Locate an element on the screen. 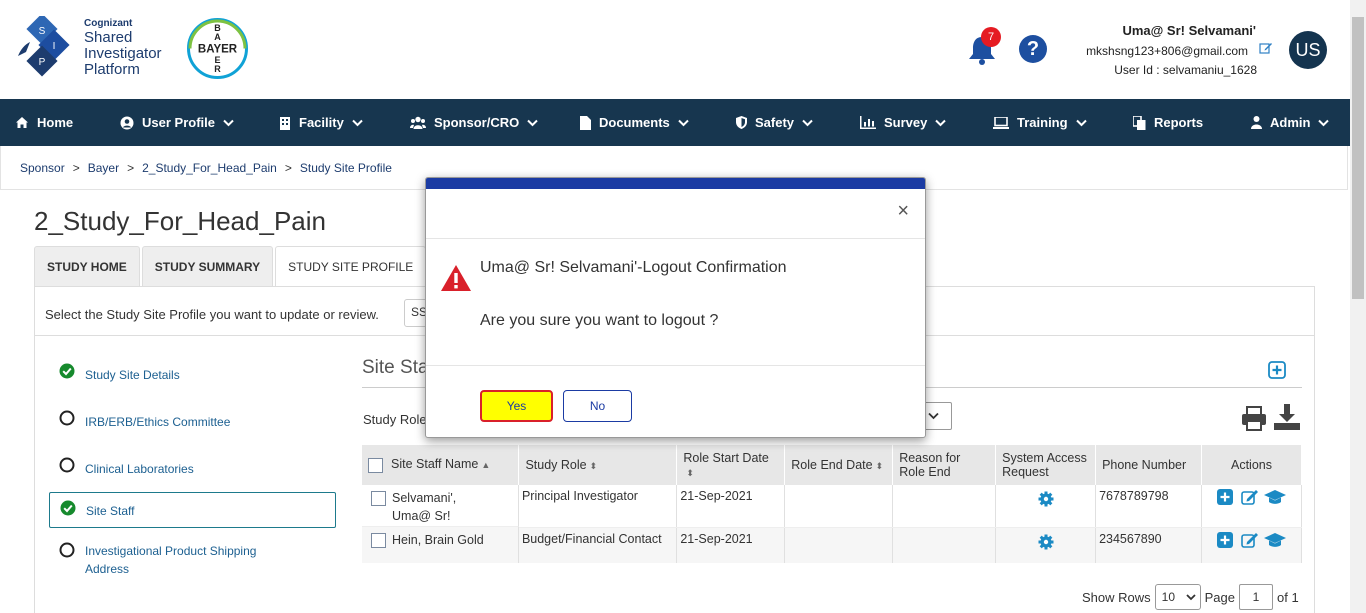 This screenshot has height=613, width=1366. nav-label: Safety is located at coordinates (775, 122).